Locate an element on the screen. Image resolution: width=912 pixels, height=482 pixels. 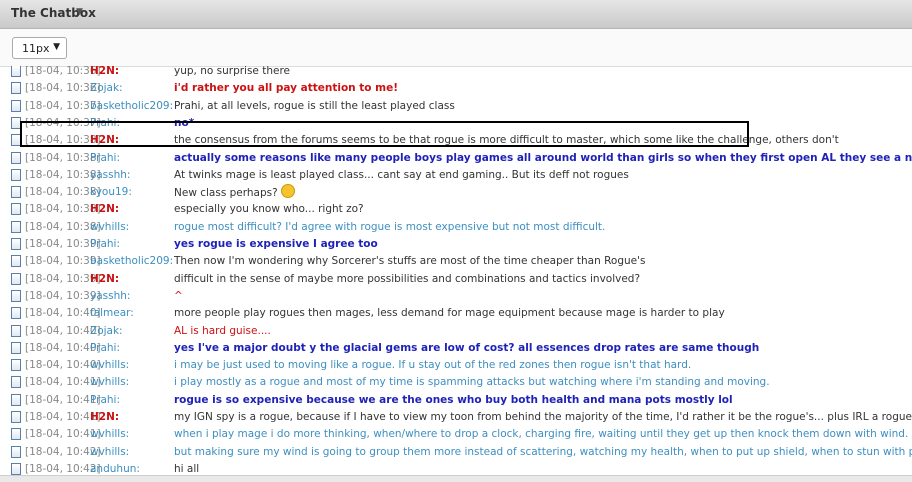
message-text: yes rogue is expensive I agree too is located at coordinates (276, 244).